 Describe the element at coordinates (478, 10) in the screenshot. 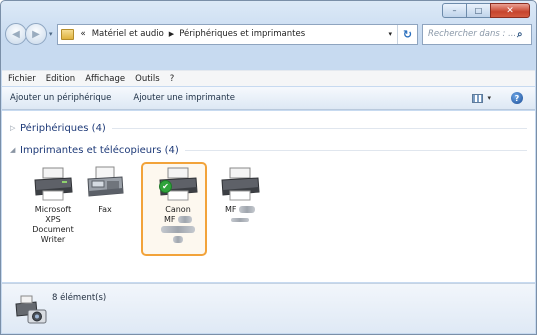

I see `maximize-button: □` at that location.